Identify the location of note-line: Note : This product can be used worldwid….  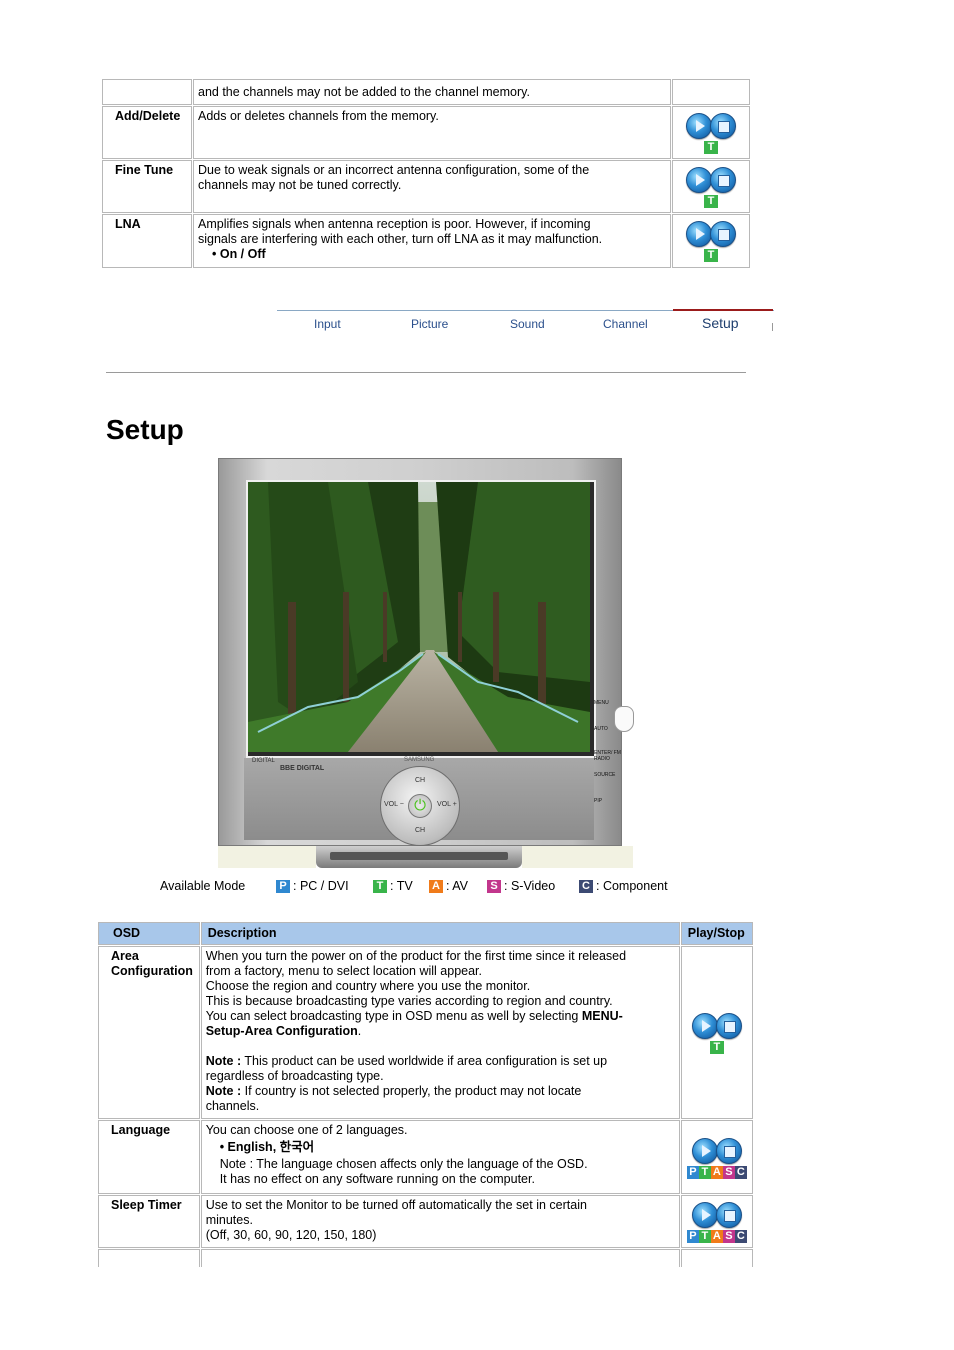
(440, 1061).